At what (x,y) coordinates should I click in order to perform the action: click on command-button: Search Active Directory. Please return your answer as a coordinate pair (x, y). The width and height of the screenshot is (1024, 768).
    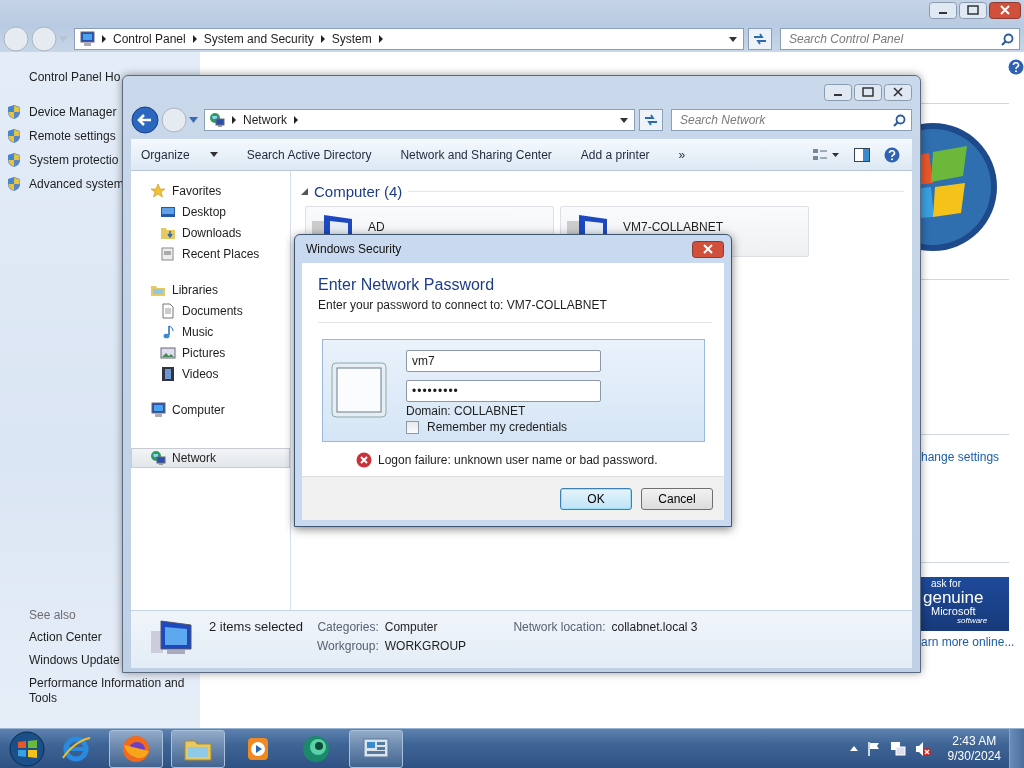
    Looking at the image, I should click on (309, 154).